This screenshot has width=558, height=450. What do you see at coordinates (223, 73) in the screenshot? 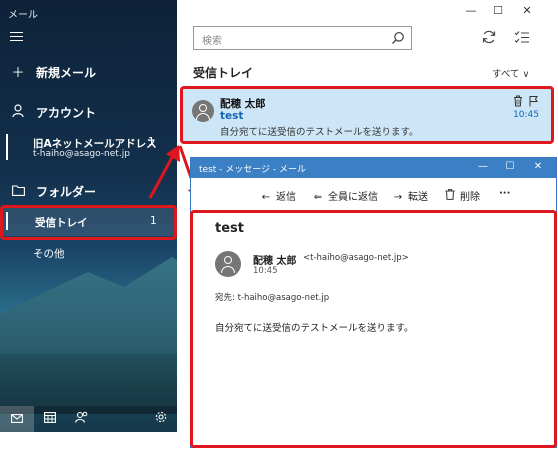
I see `inbox-title: 受信トレイ` at bounding box center [223, 73].